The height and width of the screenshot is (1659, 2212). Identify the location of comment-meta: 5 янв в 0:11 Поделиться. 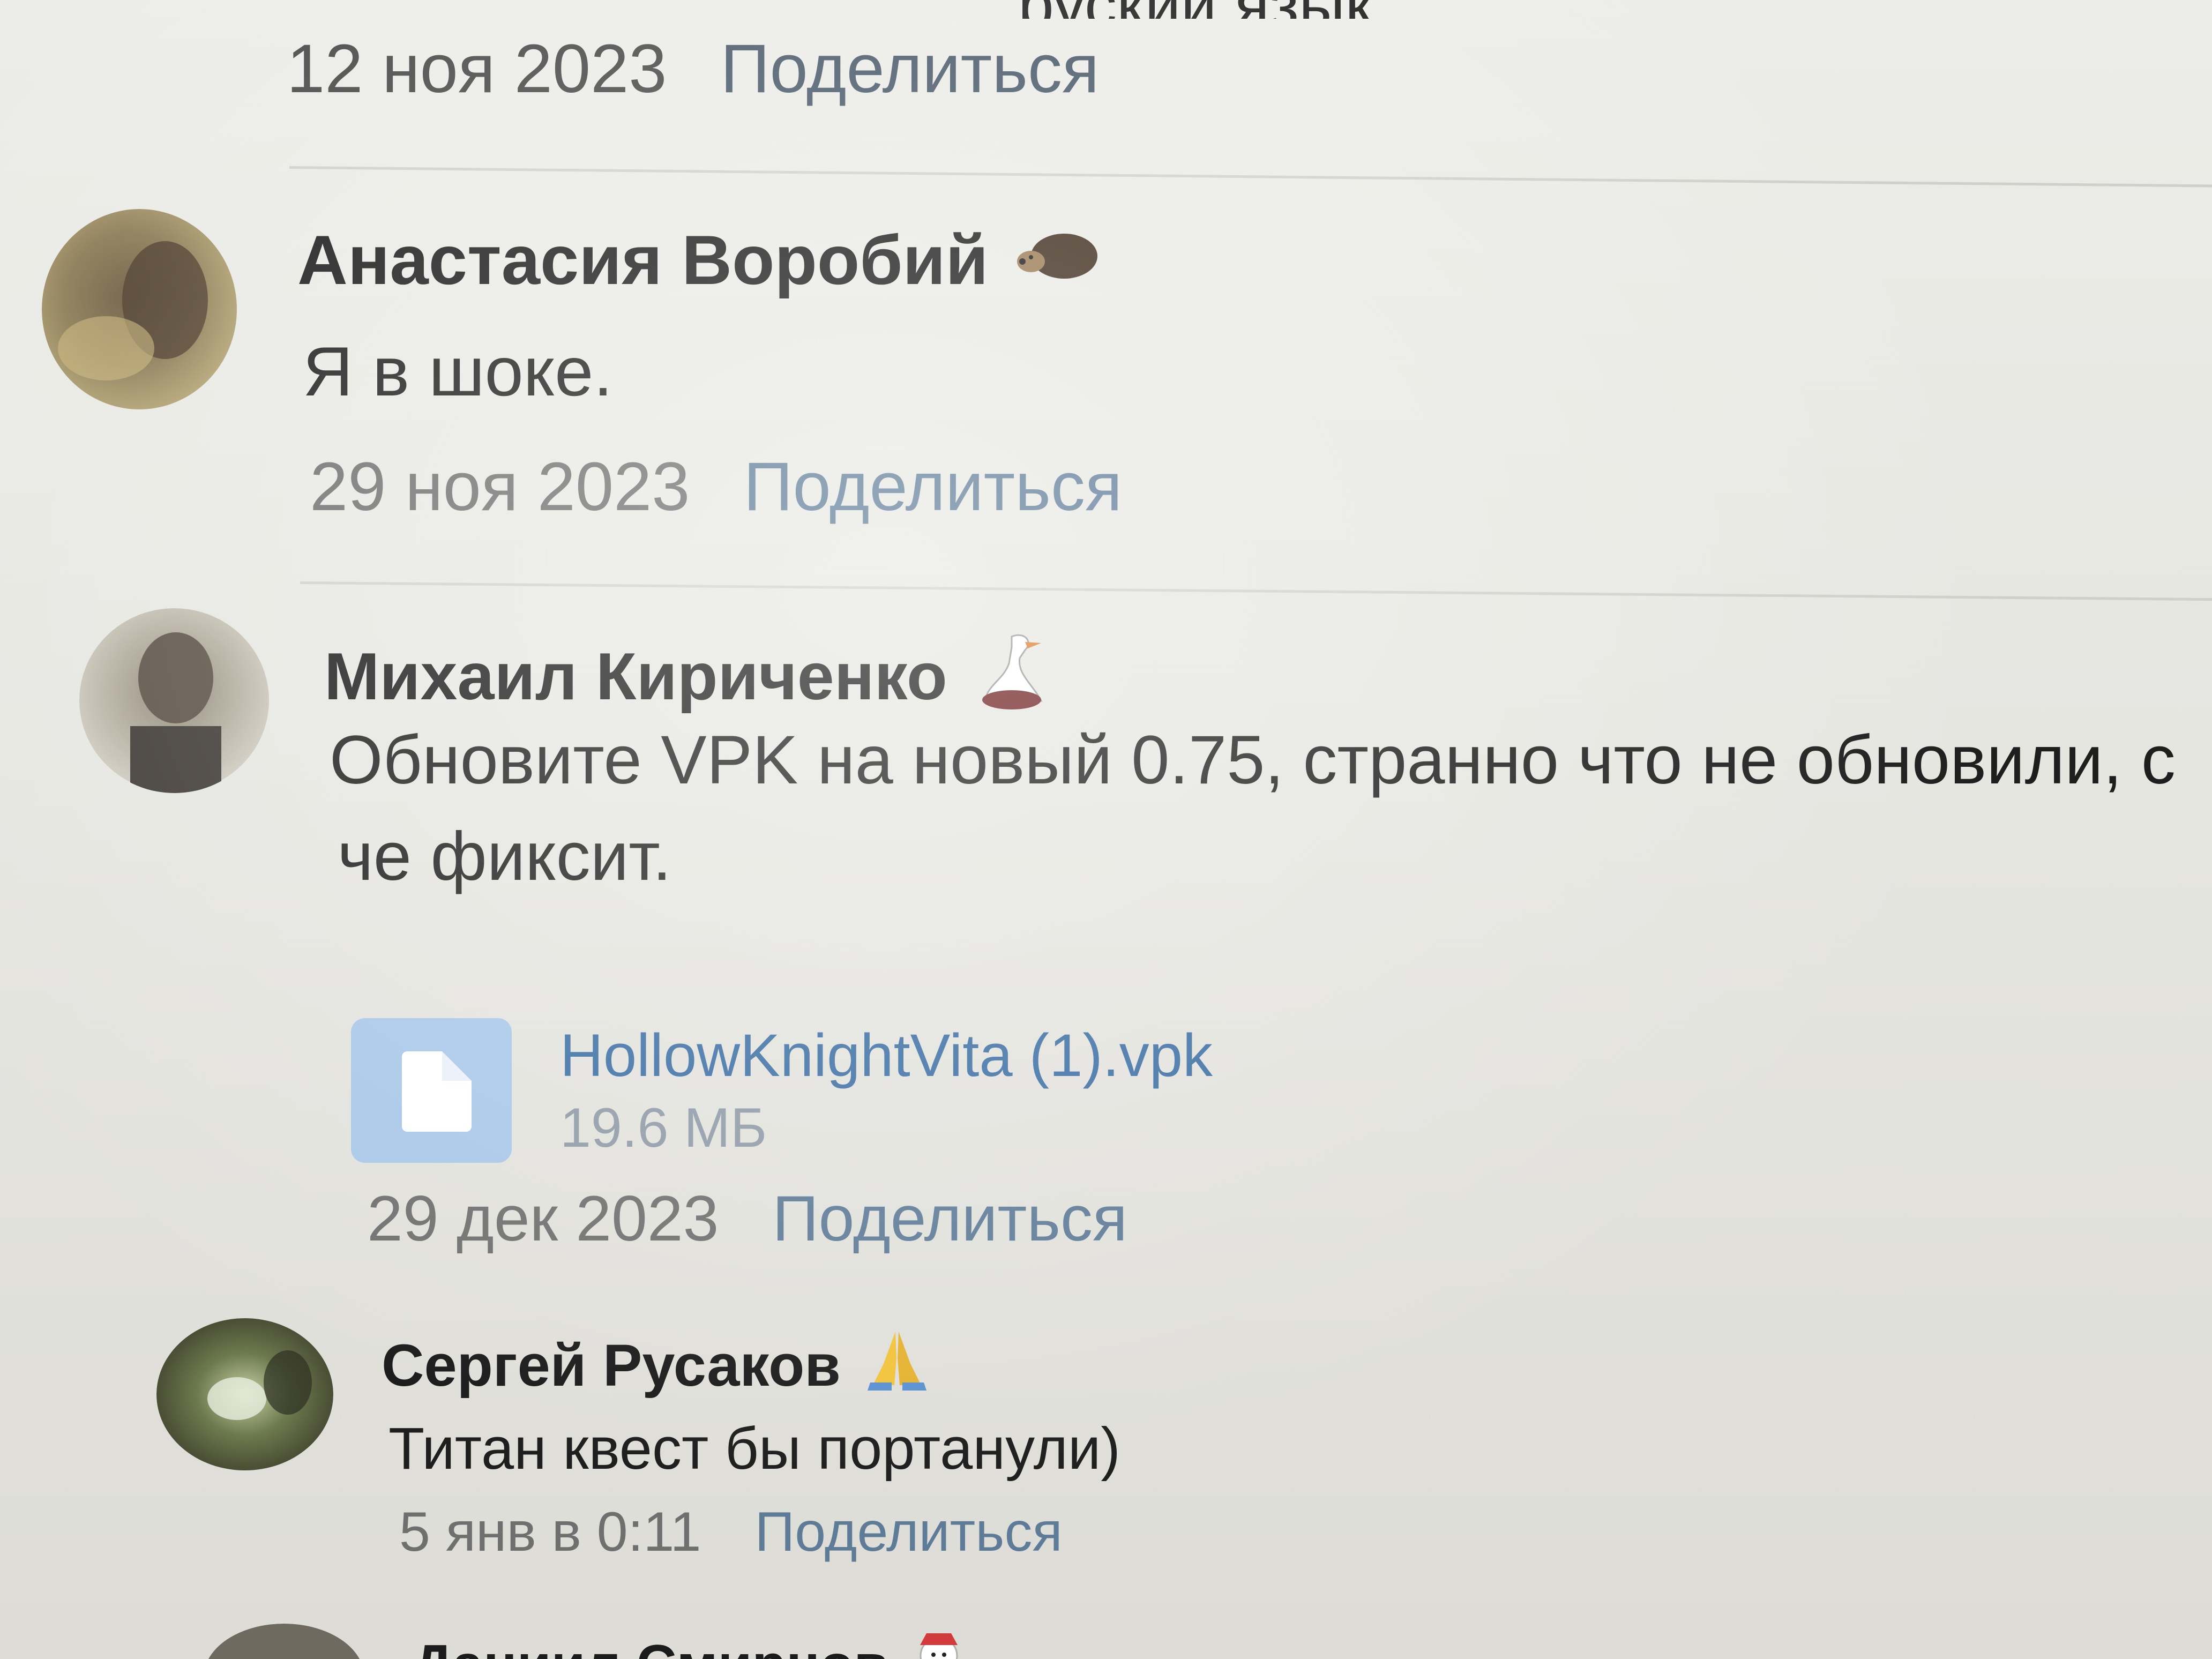
(731, 1532).